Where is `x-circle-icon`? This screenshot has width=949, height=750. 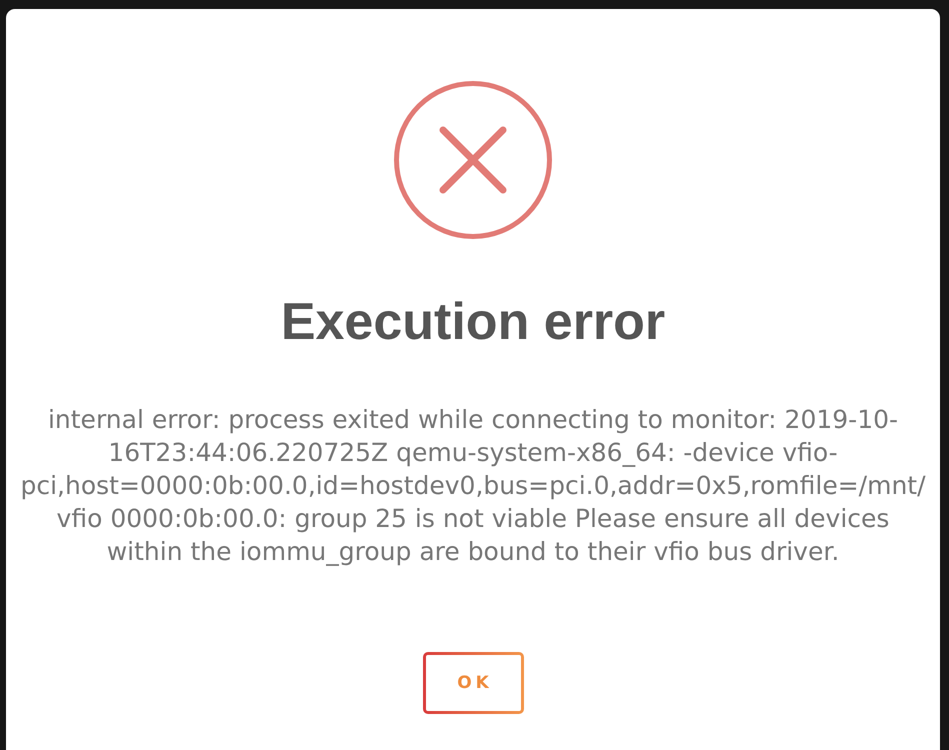 x-circle-icon is located at coordinates (473, 160).